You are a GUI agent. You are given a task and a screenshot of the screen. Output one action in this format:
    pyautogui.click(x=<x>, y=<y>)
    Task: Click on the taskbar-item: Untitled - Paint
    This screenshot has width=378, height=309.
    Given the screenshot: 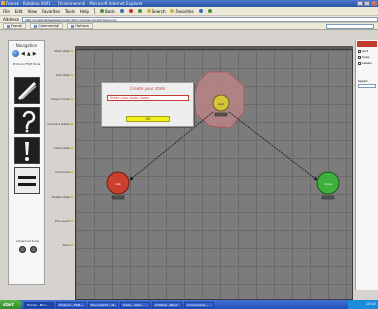 What is the action you would take?
    pyautogui.click(x=167, y=304)
    